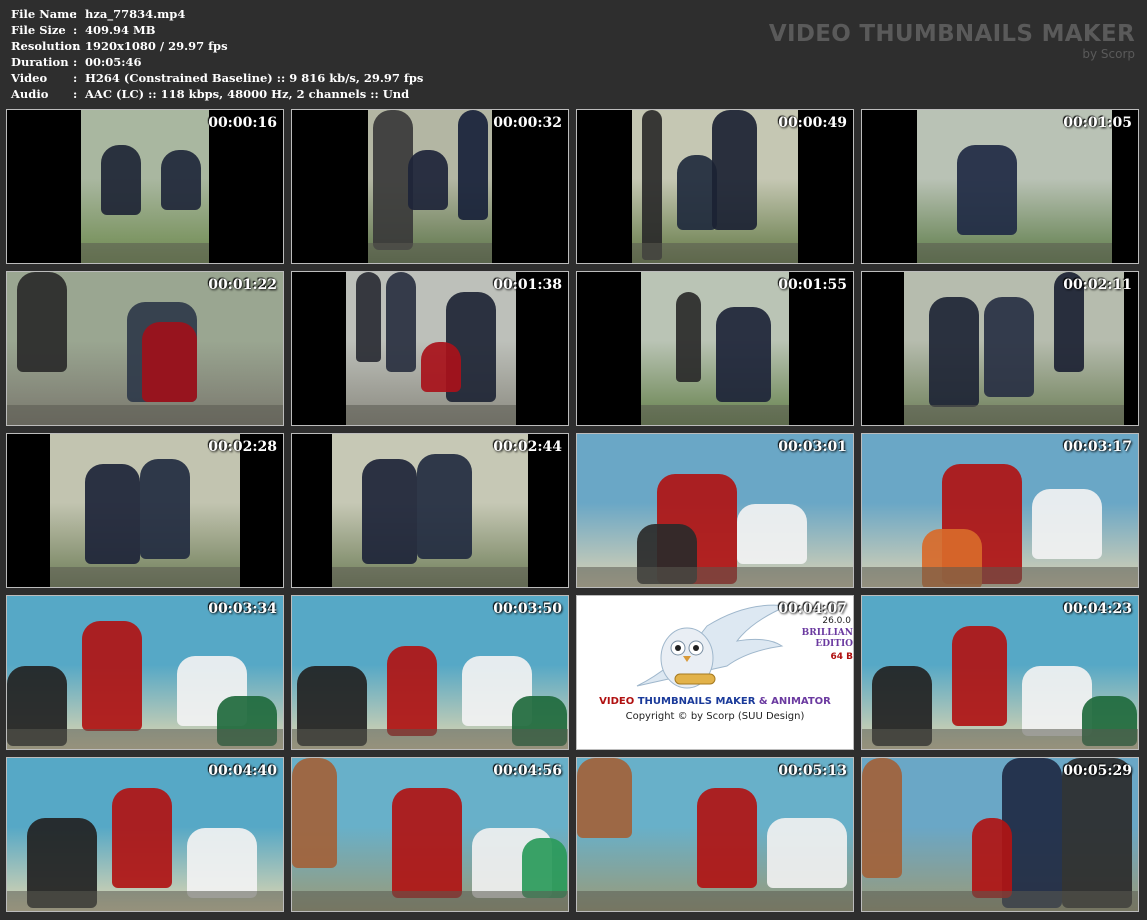 The height and width of the screenshot is (920, 1147). I want to click on thumbnail-timestamp: 00:03:17, so click(1097, 447).